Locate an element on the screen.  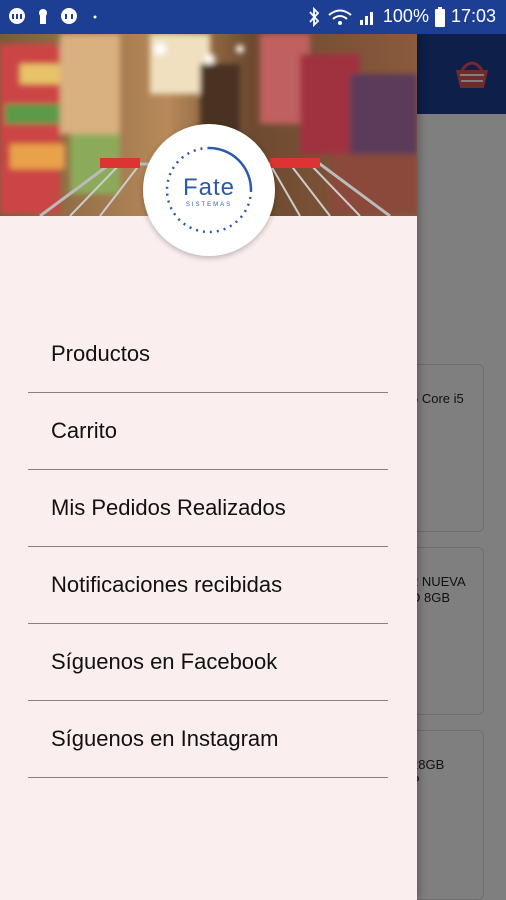
battery-icon is located at coordinates (439, 16).